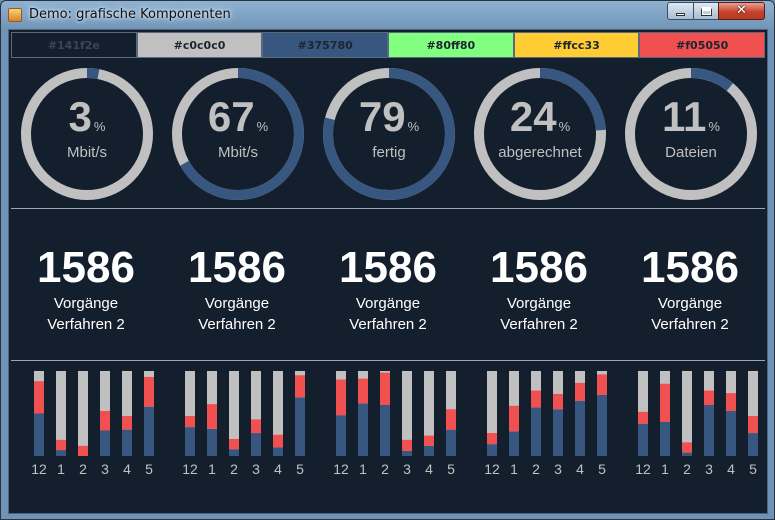 This screenshot has height=520, width=775. Describe the element at coordinates (706, 11) in the screenshot. I see `maximize-button` at that location.